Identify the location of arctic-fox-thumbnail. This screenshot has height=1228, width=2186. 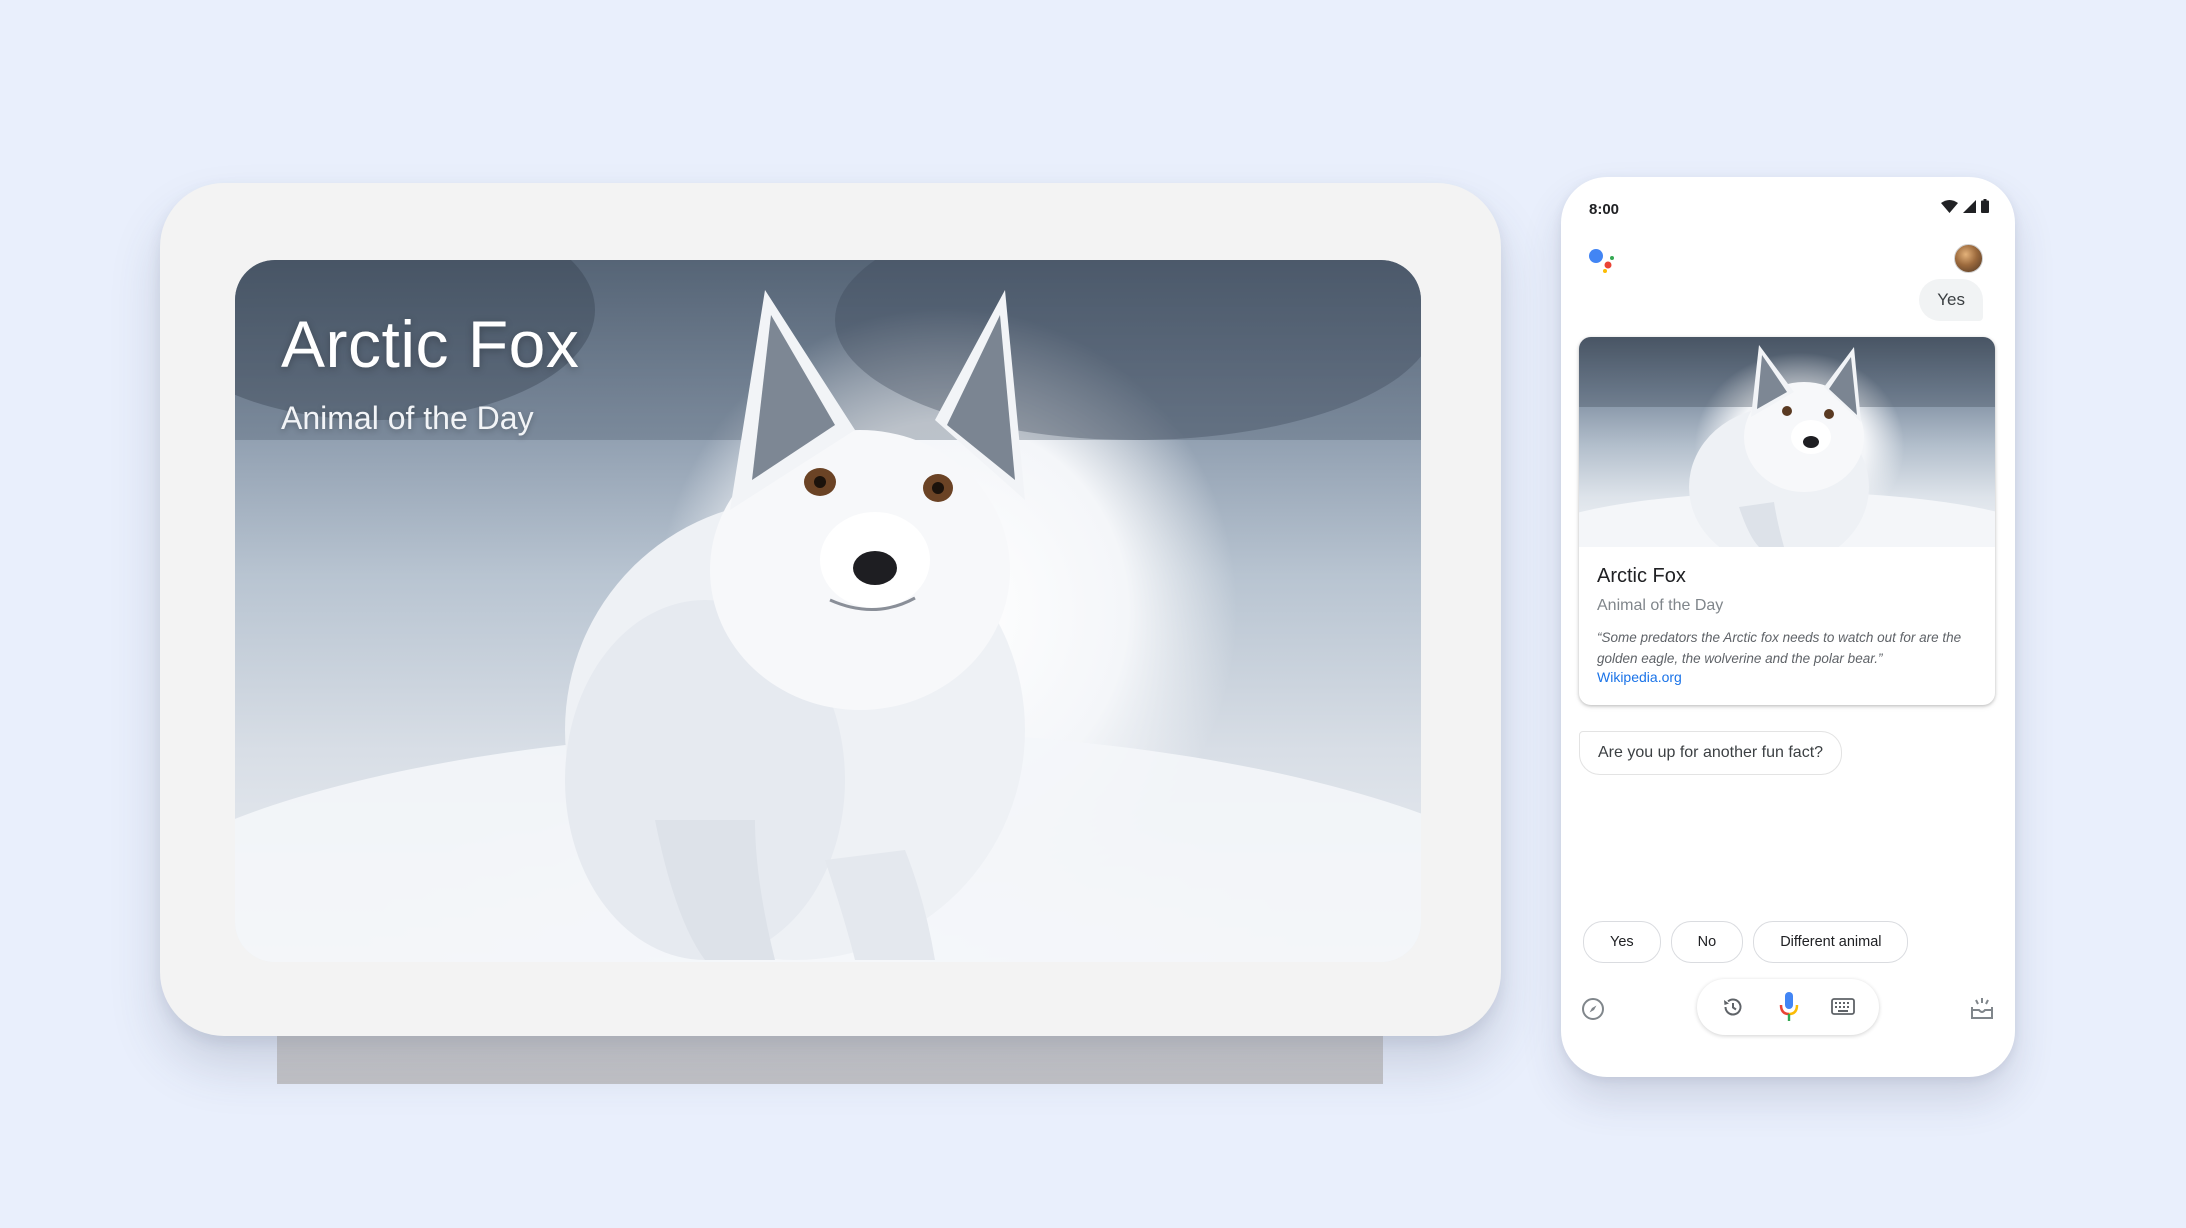
(1787, 442).